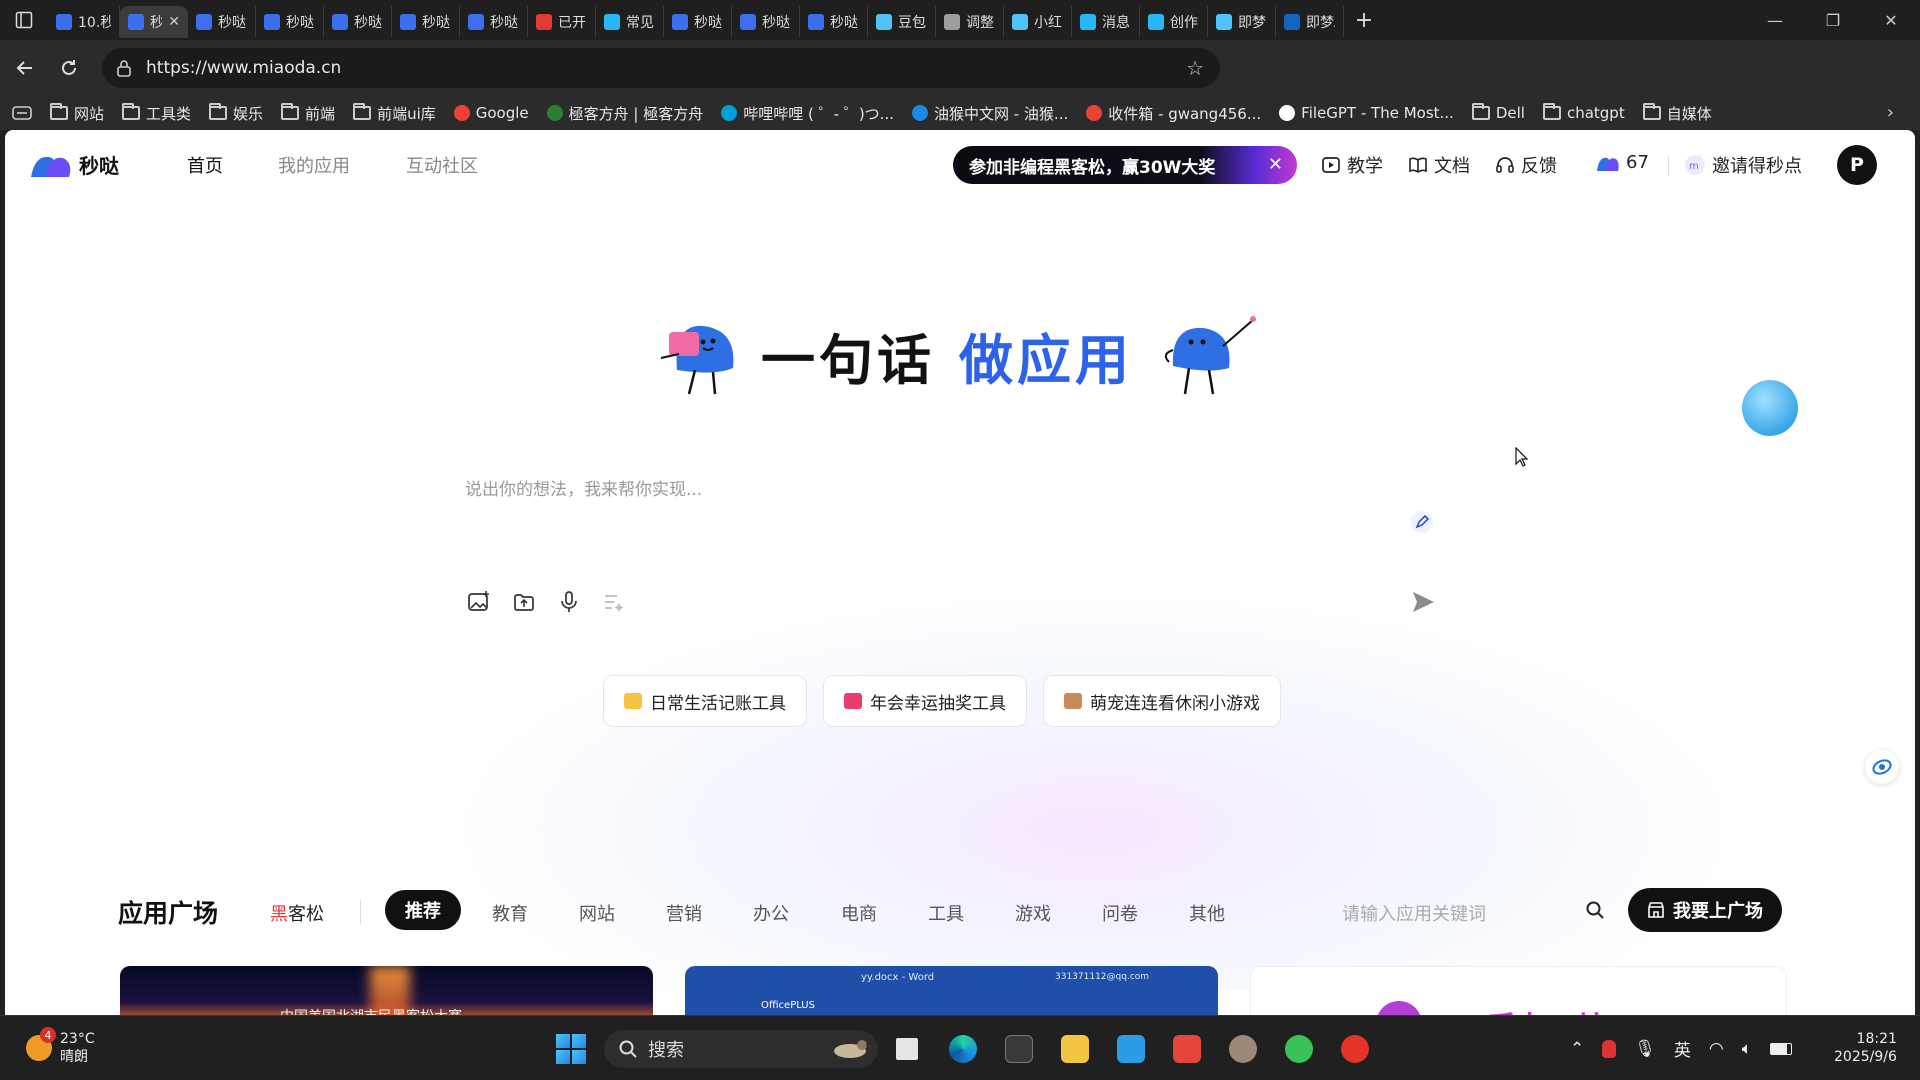  I want to click on hackathon-promo-banner: 参加非编程黑客松，赢30W大奖 ✕, so click(1125, 165).